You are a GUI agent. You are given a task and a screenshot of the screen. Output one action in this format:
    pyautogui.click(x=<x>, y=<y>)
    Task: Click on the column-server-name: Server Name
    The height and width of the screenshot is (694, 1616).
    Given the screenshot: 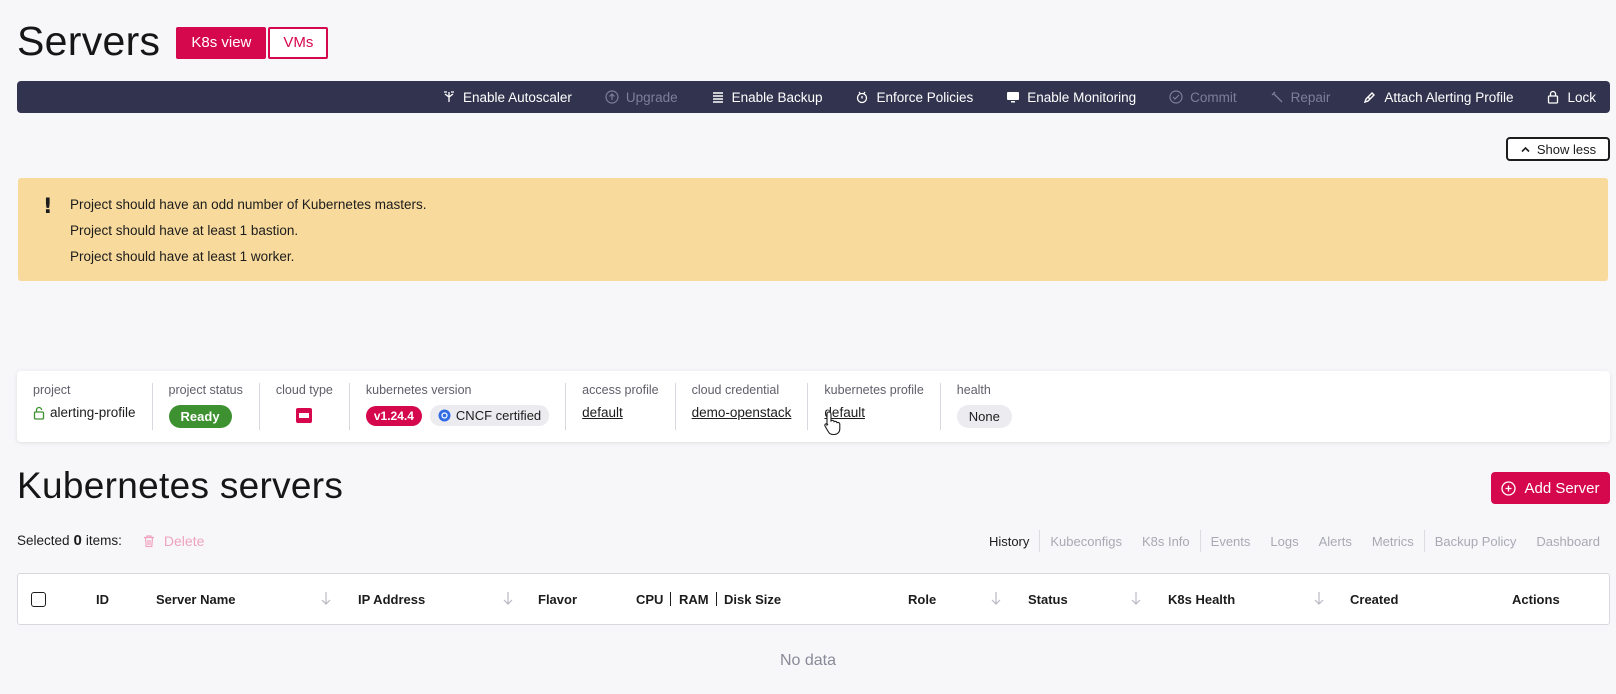 What is the action you would take?
    pyautogui.click(x=196, y=599)
    